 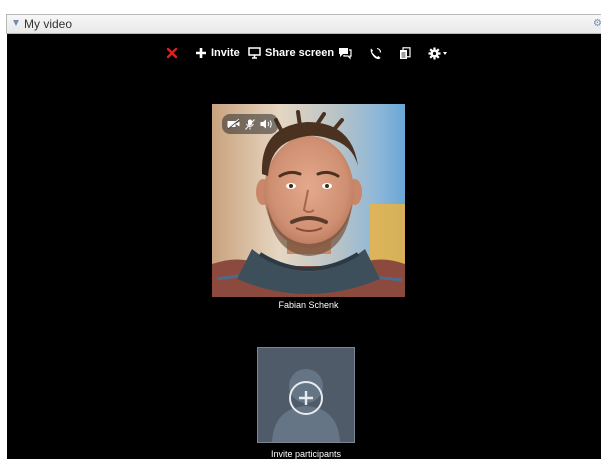 What do you see at coordinates (300, 53) in the screenshot?
I see `share-screen-label: Share screen` at bounding box center [300, 53].